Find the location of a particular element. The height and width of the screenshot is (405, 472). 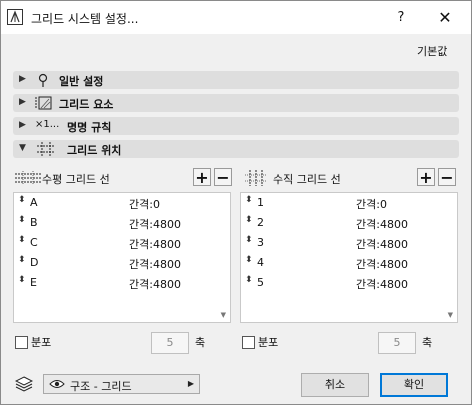

vertical-axis-count-input: 5 is located at coordinates (397, 343).